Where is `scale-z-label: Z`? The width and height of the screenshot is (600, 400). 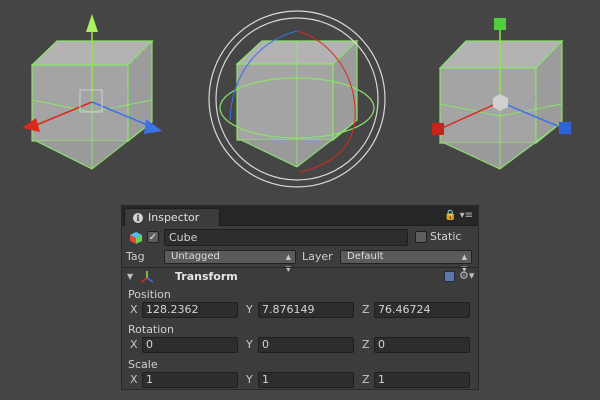
scale-z-label: Z is located at coordinates (366, 379).